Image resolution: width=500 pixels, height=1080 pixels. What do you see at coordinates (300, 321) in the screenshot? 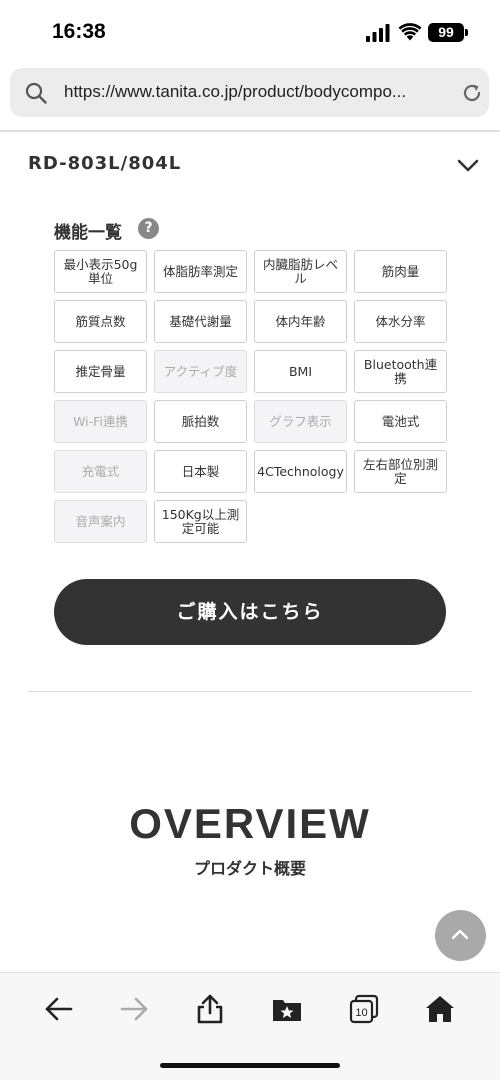
I see `feature-item: 体内年齢` at bounding box center [300, 321].